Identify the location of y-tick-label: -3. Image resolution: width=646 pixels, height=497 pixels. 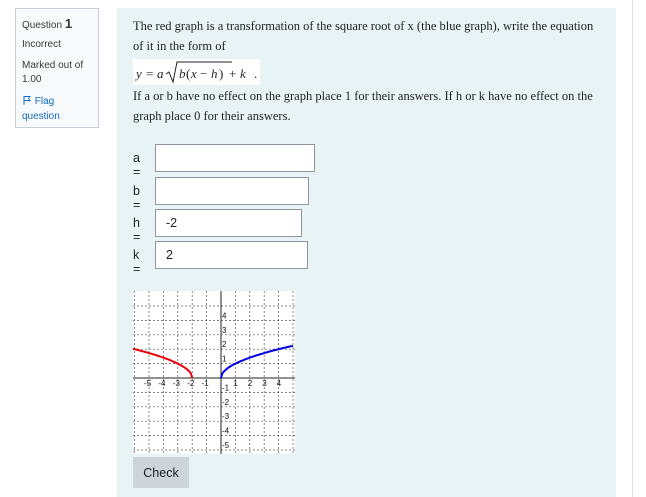
(226, 416).